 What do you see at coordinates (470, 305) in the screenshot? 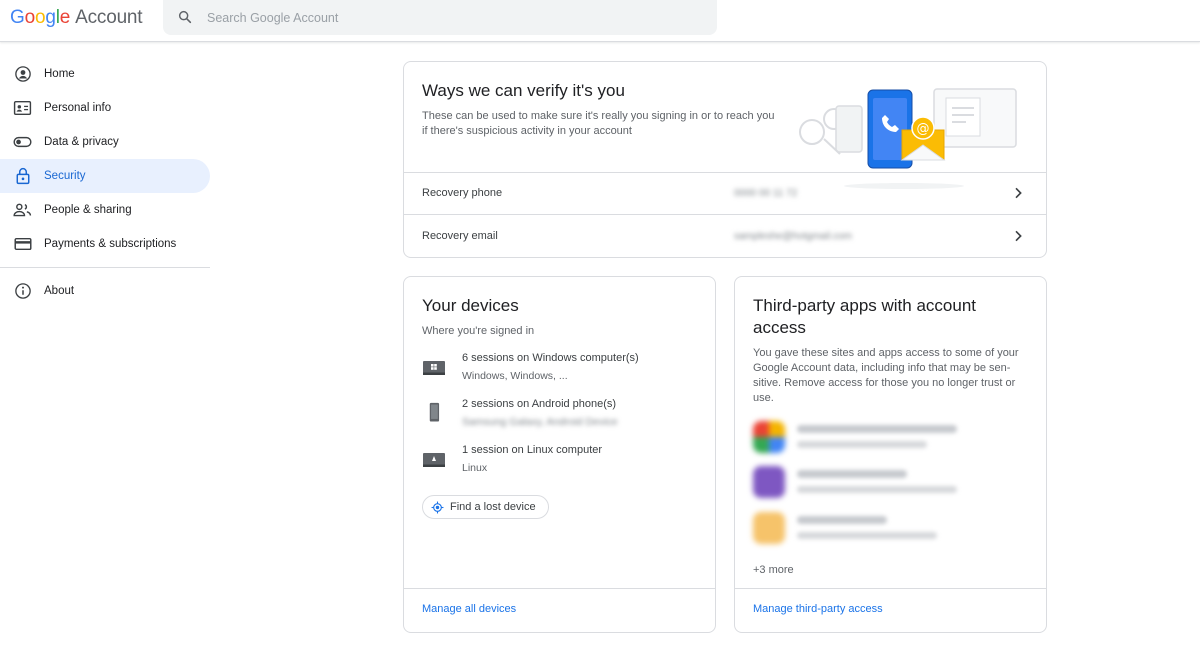
I see `card-title: Your devices` at bounding box center [470, 305].